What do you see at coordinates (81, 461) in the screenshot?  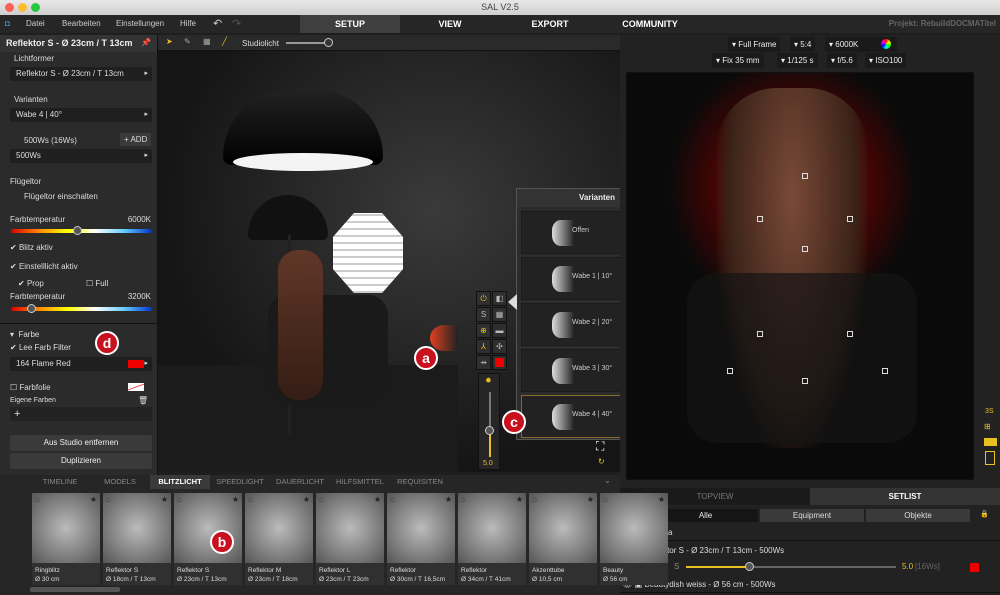 I see `duplicate-button: Duplizieren` at bounding box center [81, 461].